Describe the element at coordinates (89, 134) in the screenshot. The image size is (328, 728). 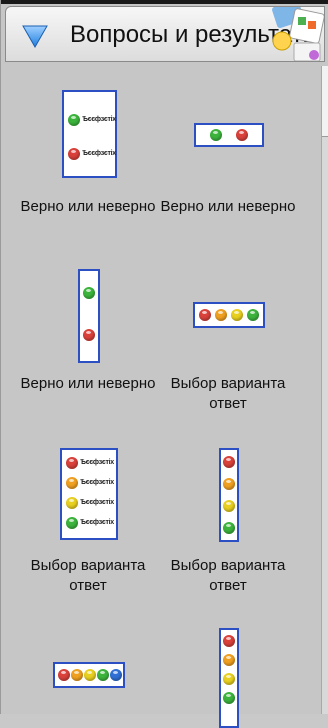
I see `thumbnail: Ѣєєфзєтіх Ѣєєфзєтіх` at that location.